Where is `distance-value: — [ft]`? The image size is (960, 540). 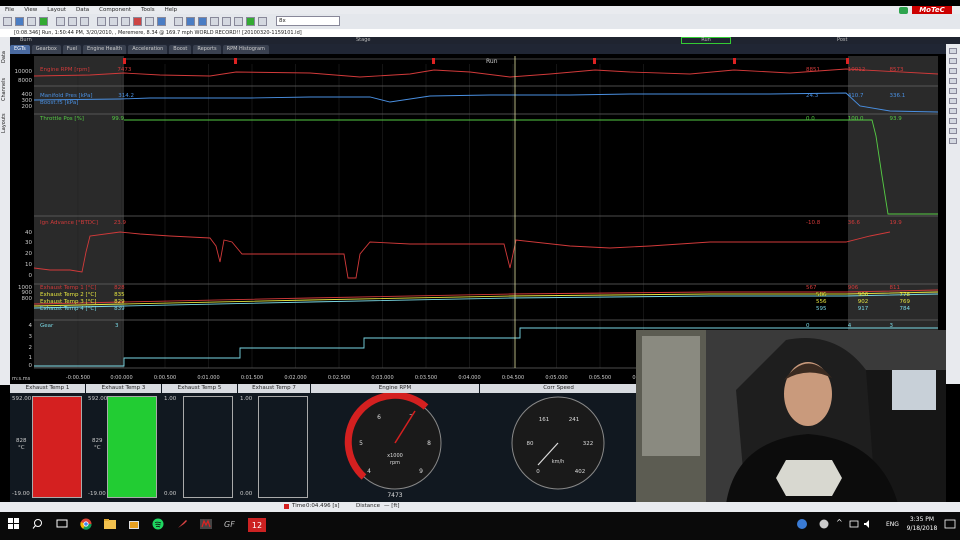
distance-value: — [ft] is located at coordinates (392, 506).